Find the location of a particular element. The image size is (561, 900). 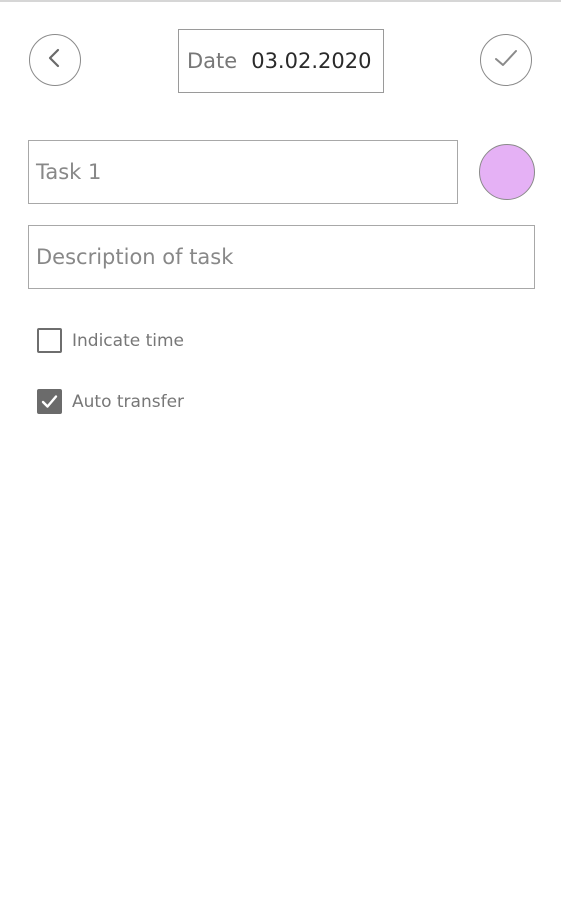

checkmark-icon is located at coordinates (506, 60).